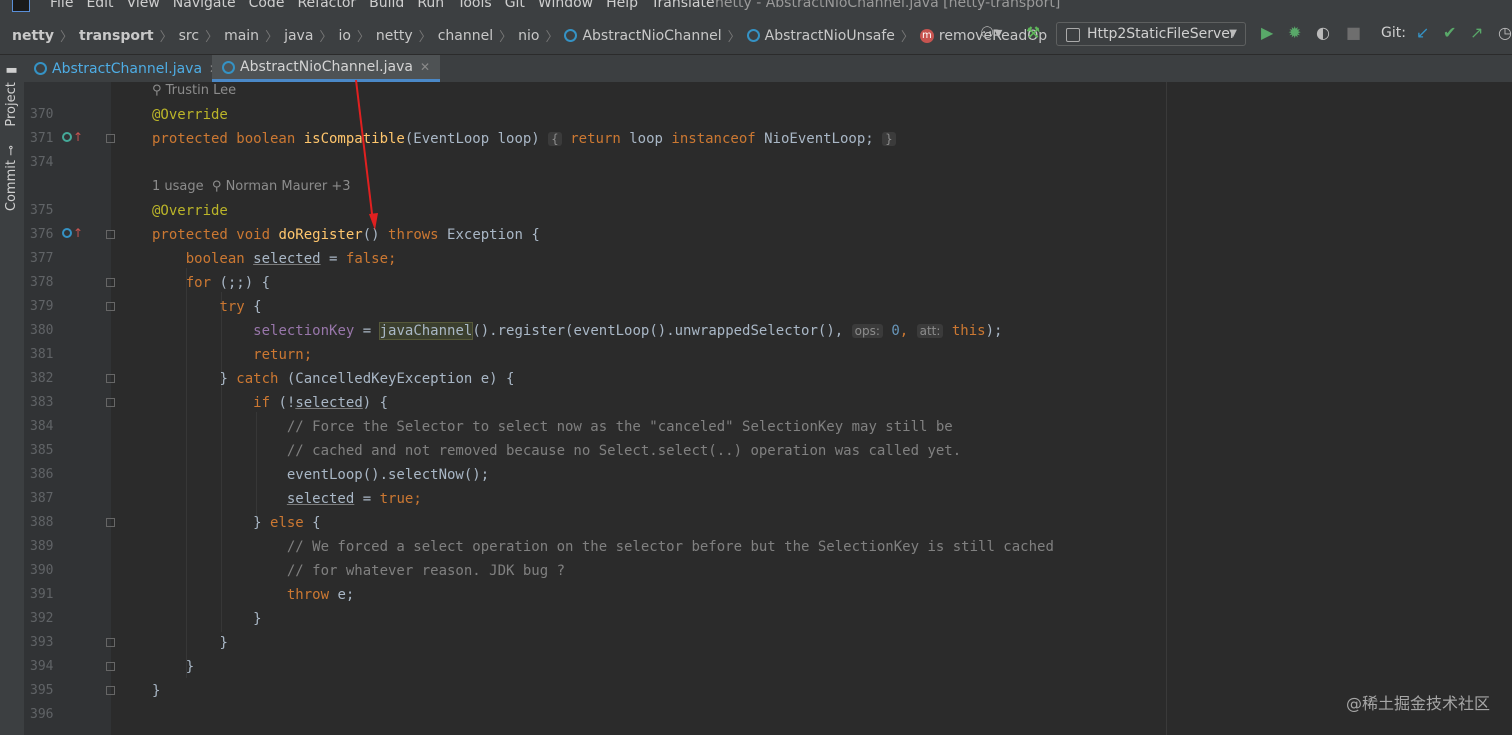 The image size is (1512, 735). What do you see at coordinates (1417, 703) in the screenshot?
I see `watermark: @稀土掘金技术社区` at bounding box center [1417, 703].